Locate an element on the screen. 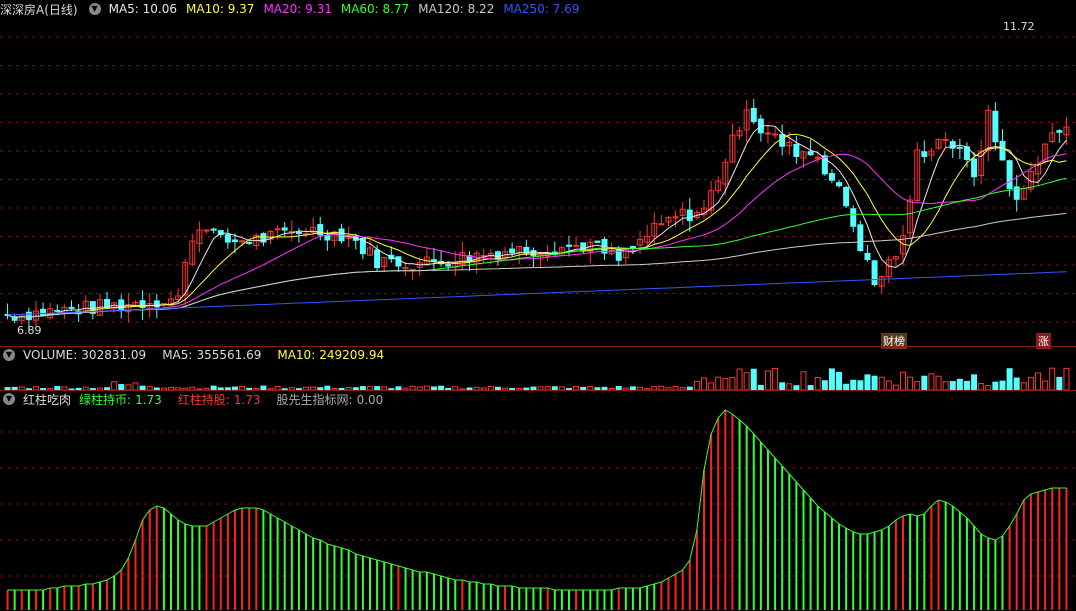 The width and height of the screenshot is (1076, 611). volume-chart is located at coordinates (538, 377).